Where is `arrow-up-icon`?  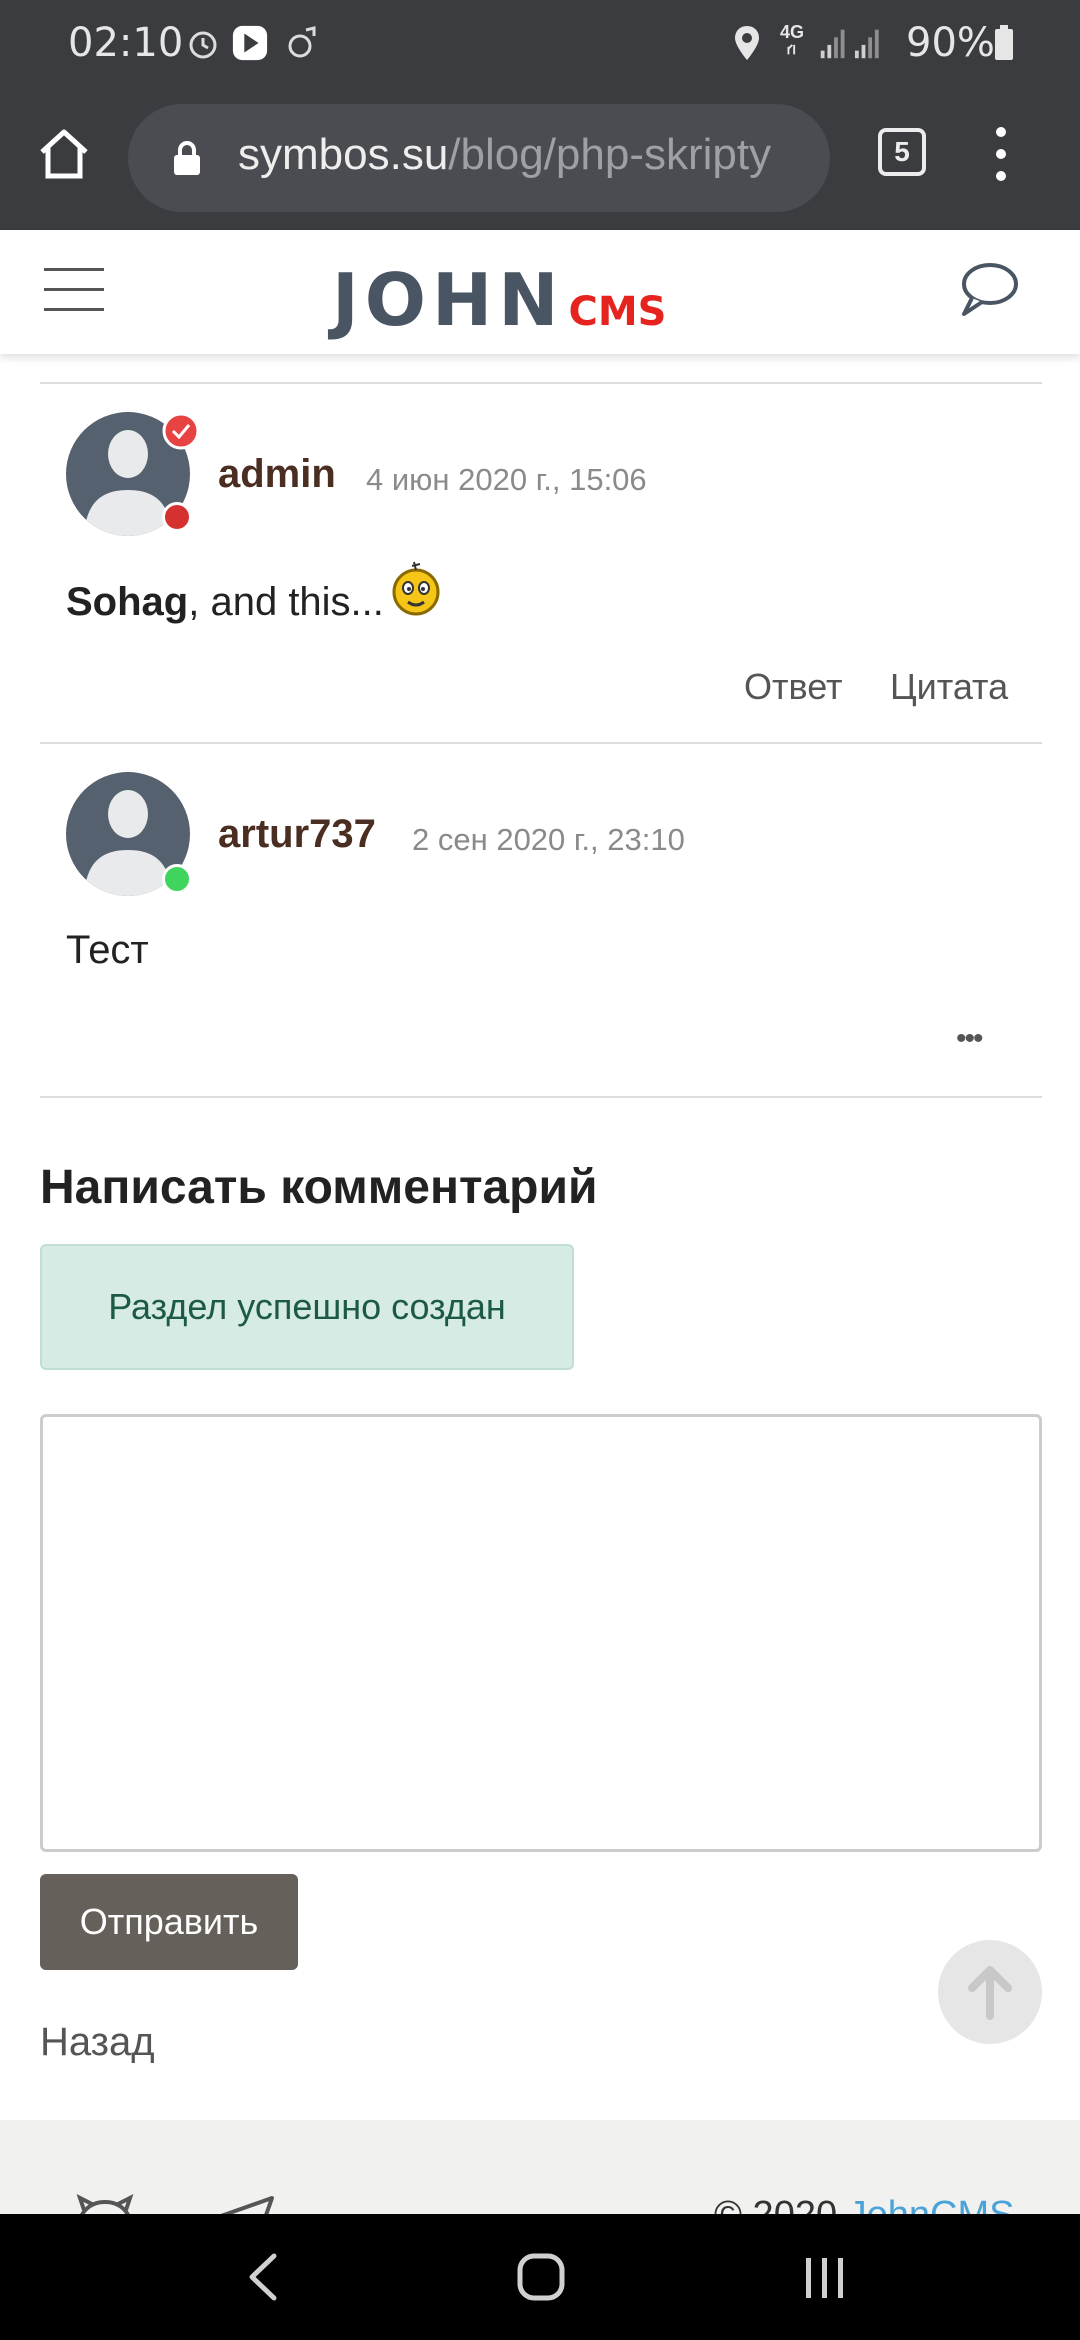
arrow-up-icon is located at coordinates (990, 1993).